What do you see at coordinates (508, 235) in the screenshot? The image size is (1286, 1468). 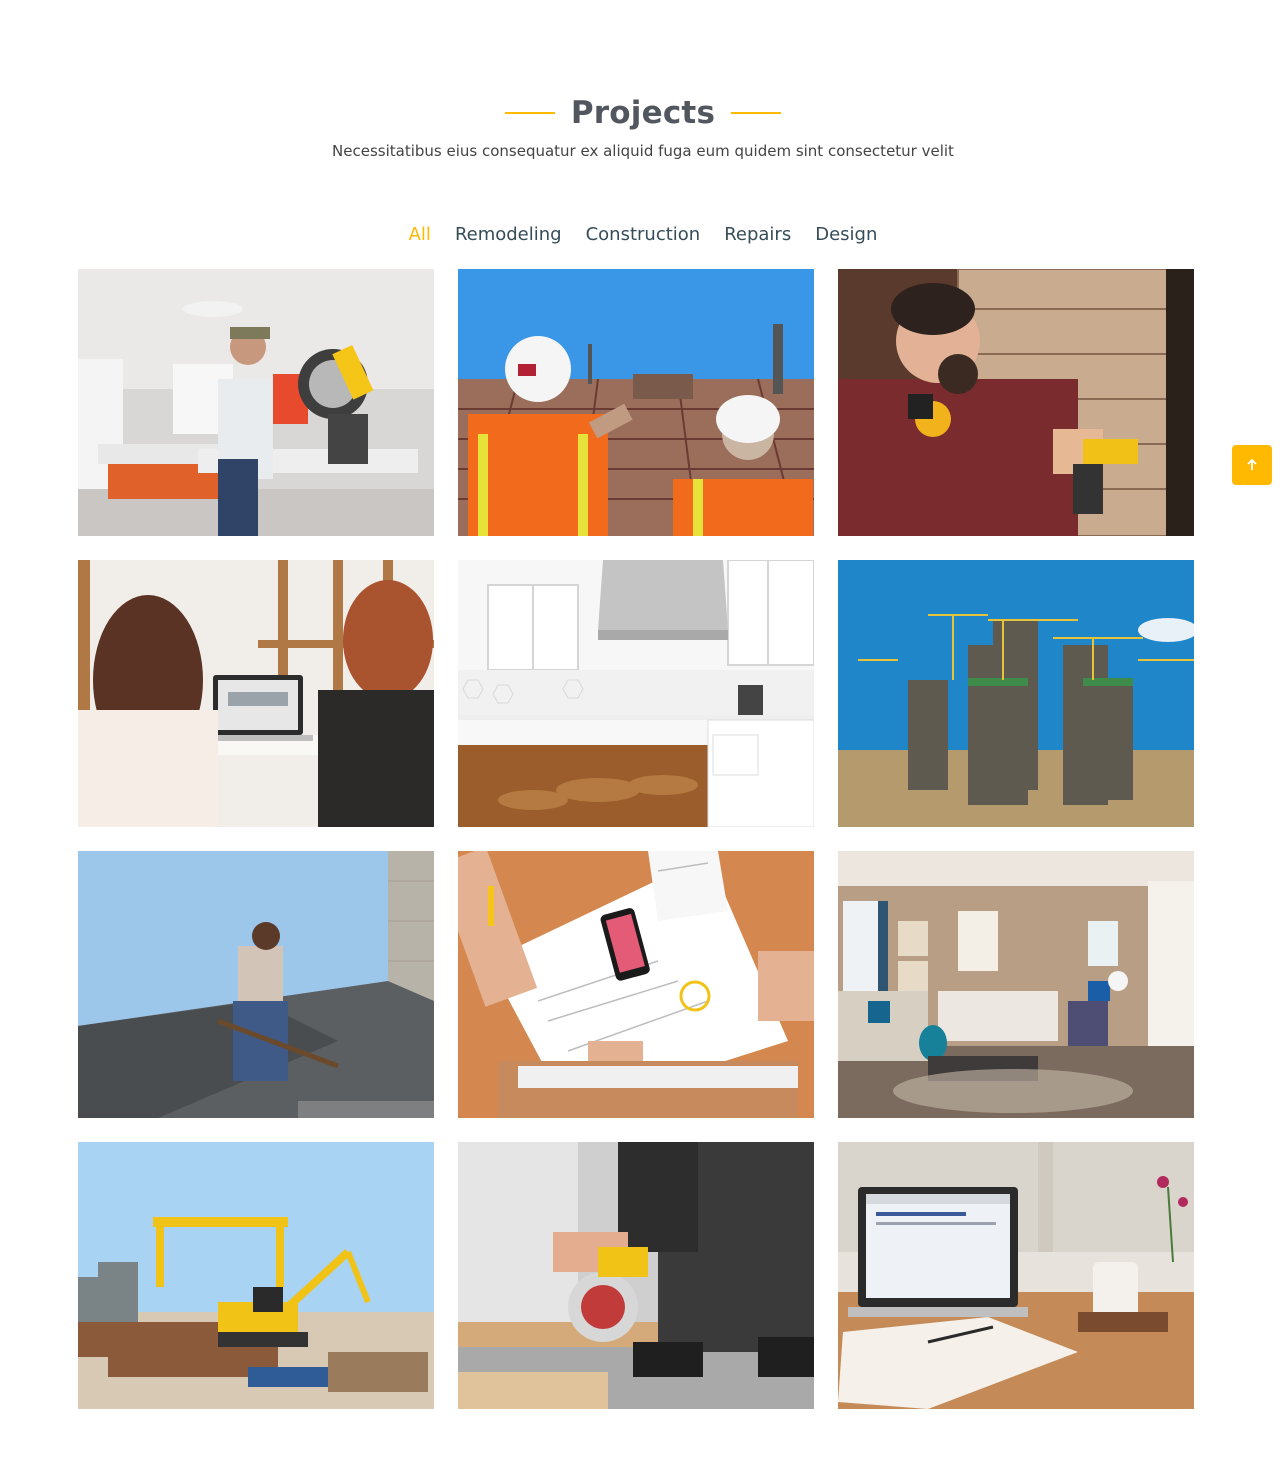 I see `filter-remodeling: Remodeling` at bounding box center [508, 235].